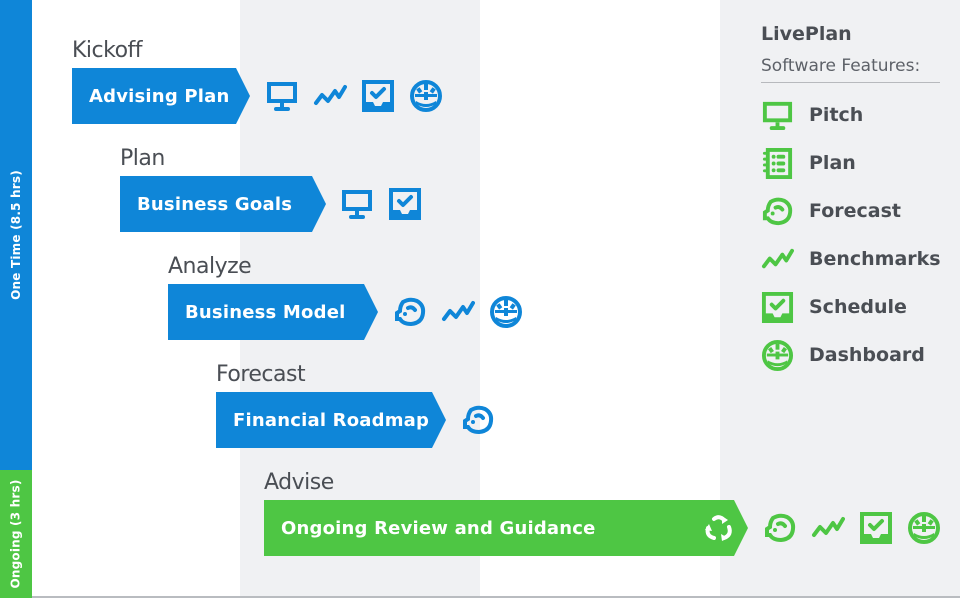 The width and height of the screenshot is (960, 598). I want to click on legend-label: Forecast, so click(855, 211).